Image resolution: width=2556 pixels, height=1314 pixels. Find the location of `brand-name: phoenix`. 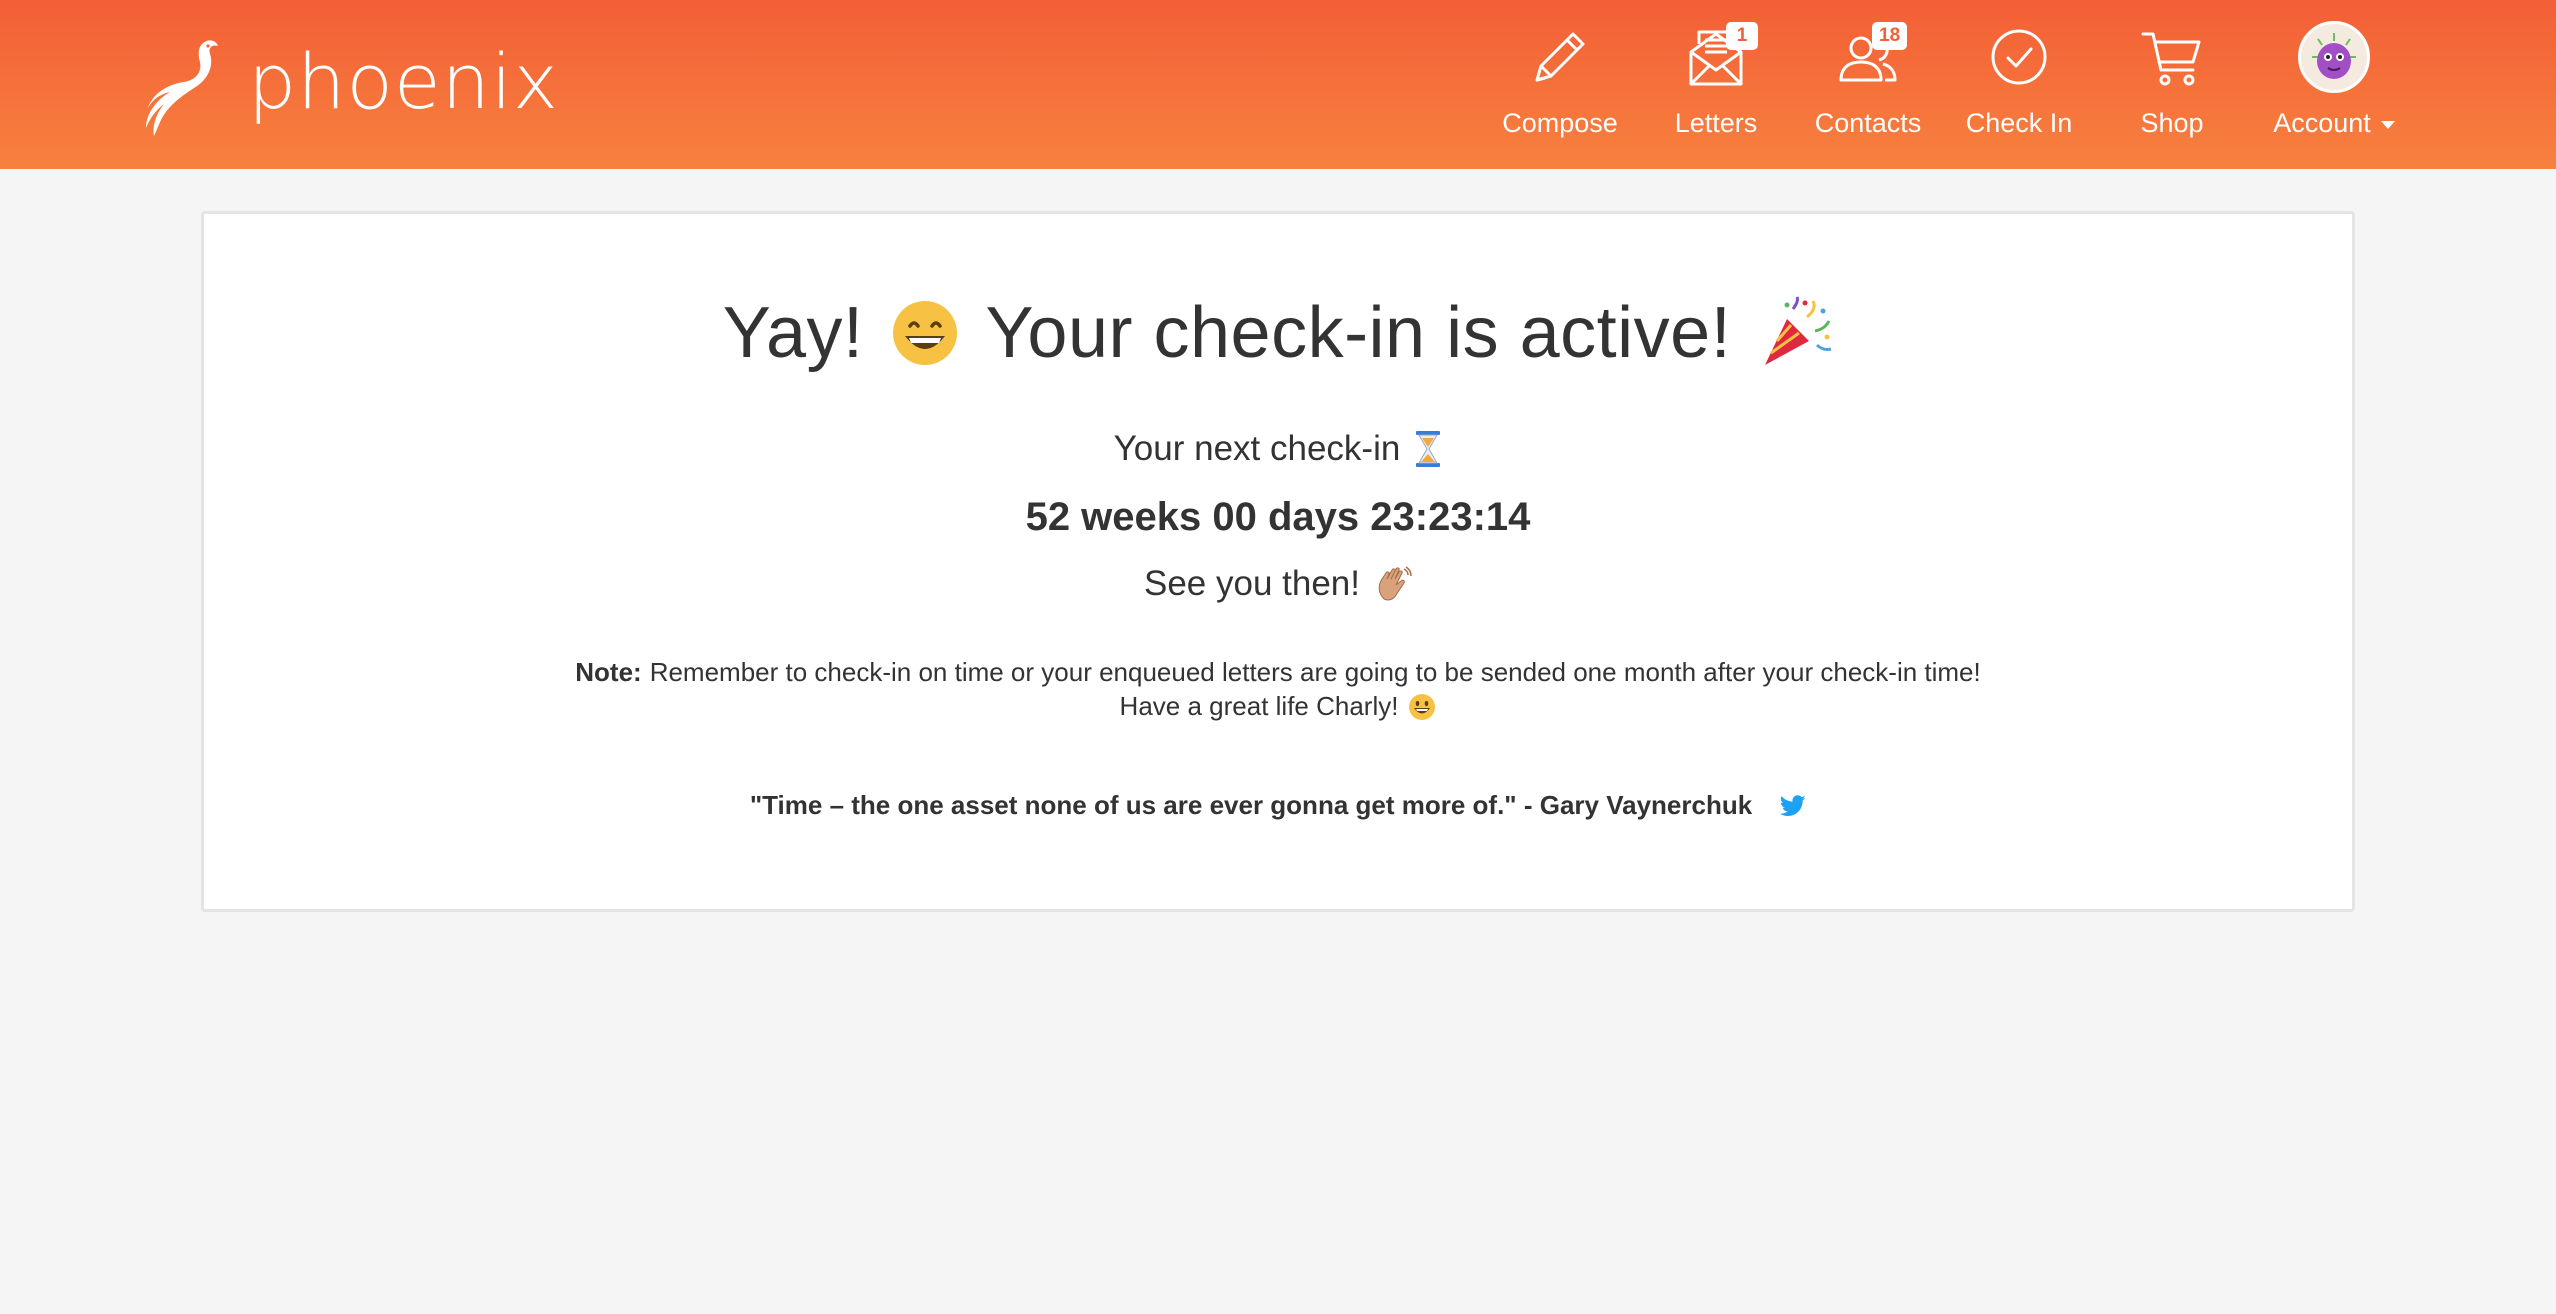

brand-name: phoenix is located at coordinates (403, 81).